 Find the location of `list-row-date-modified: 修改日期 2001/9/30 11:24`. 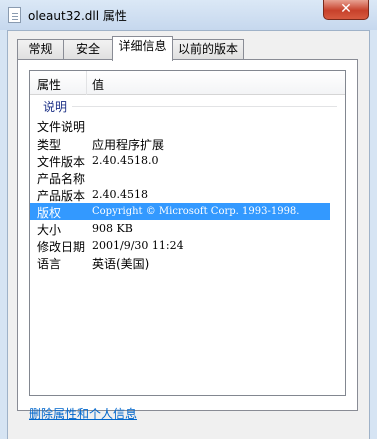

list-row-date-modified: 修改日期 2001/9/30 11:24 is located at coordinates (180, 245).